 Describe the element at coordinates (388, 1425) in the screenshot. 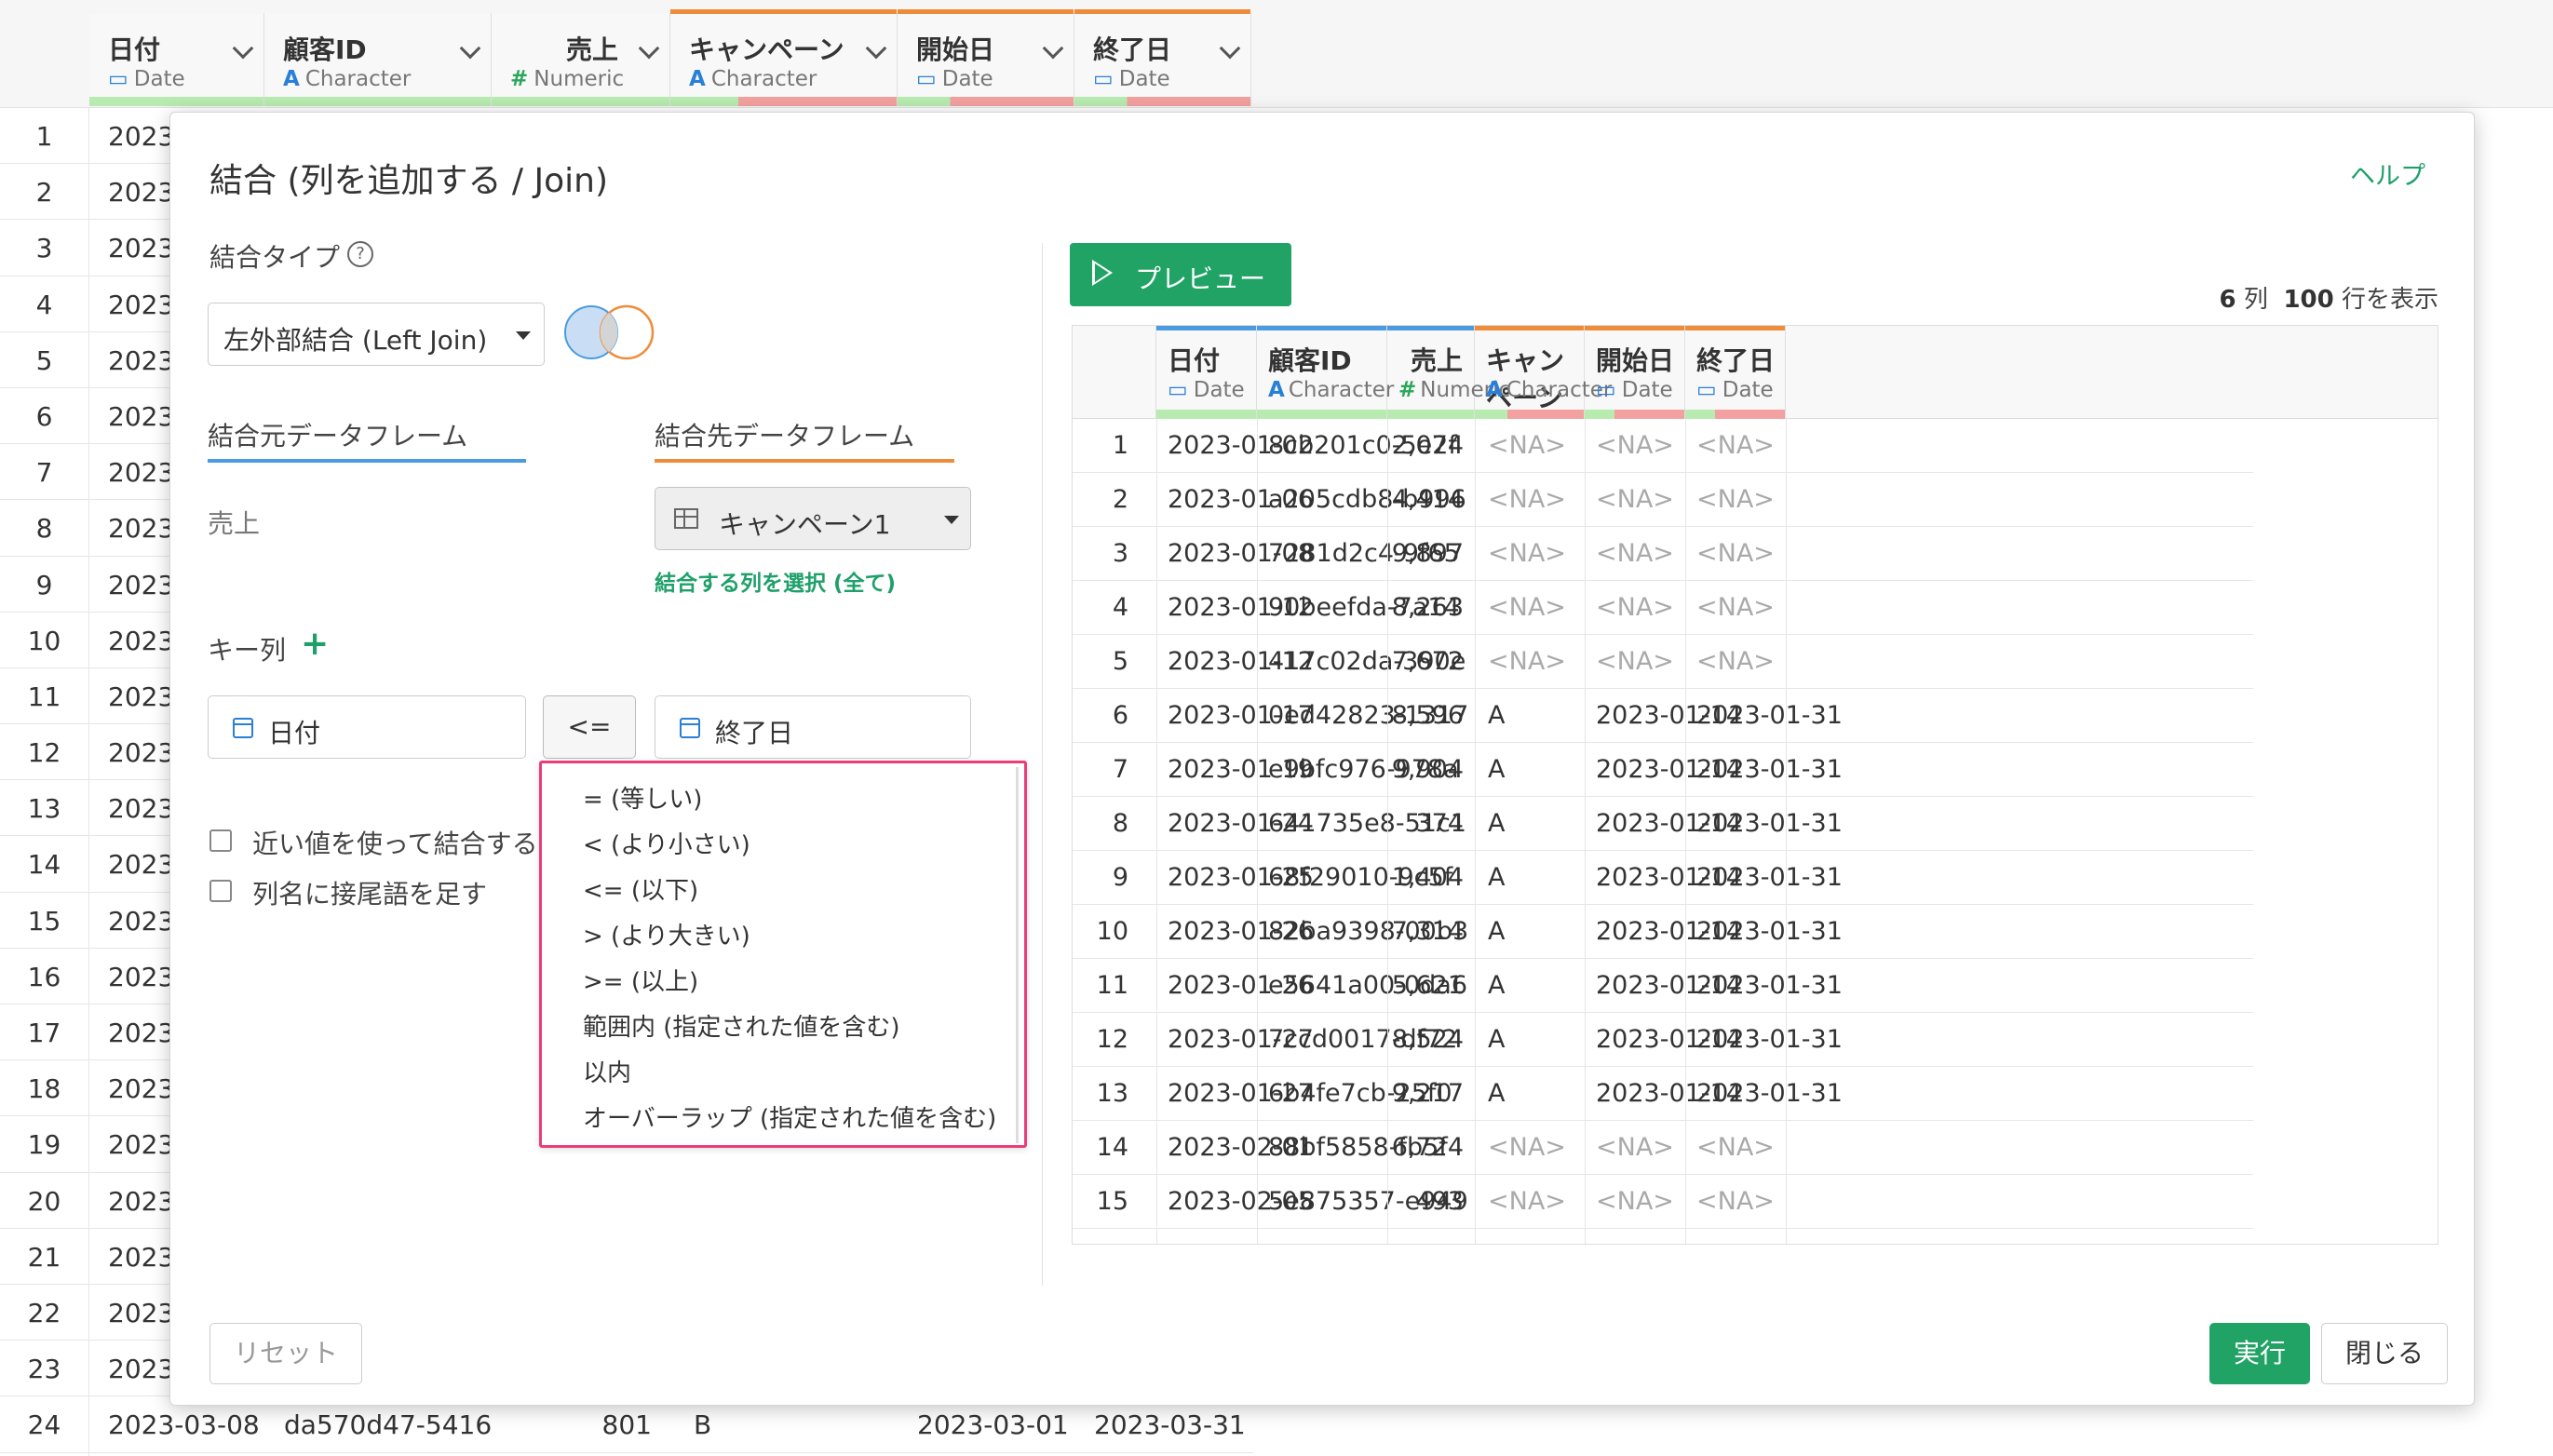

I see `table-cell: da570d47-5416` at that location.